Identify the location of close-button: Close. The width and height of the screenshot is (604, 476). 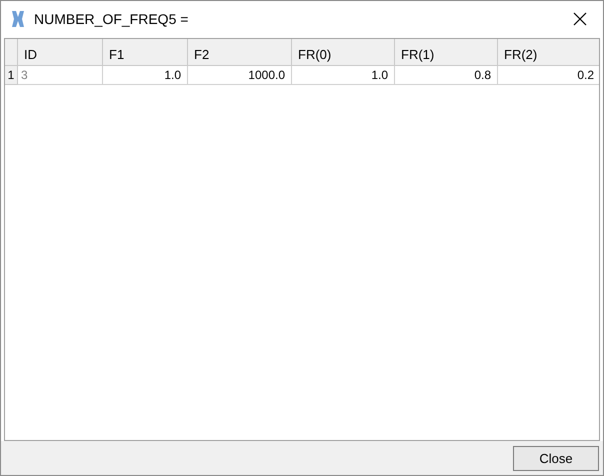
(556, 458).